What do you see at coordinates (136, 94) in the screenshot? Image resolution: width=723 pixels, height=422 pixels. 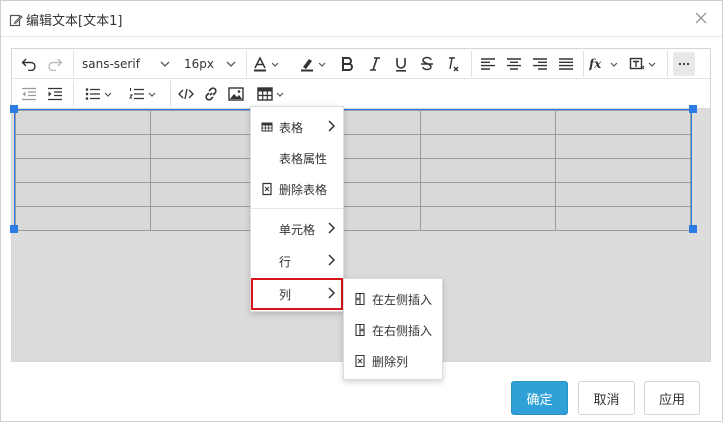 I see `numbered-list-icon` at bounding box center [136, 94].